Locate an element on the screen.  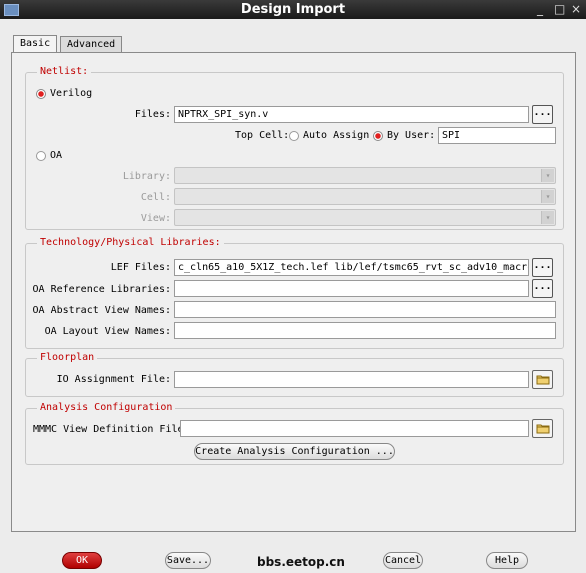
oa-layout-view-names-input is located at coordinates (365, 330).